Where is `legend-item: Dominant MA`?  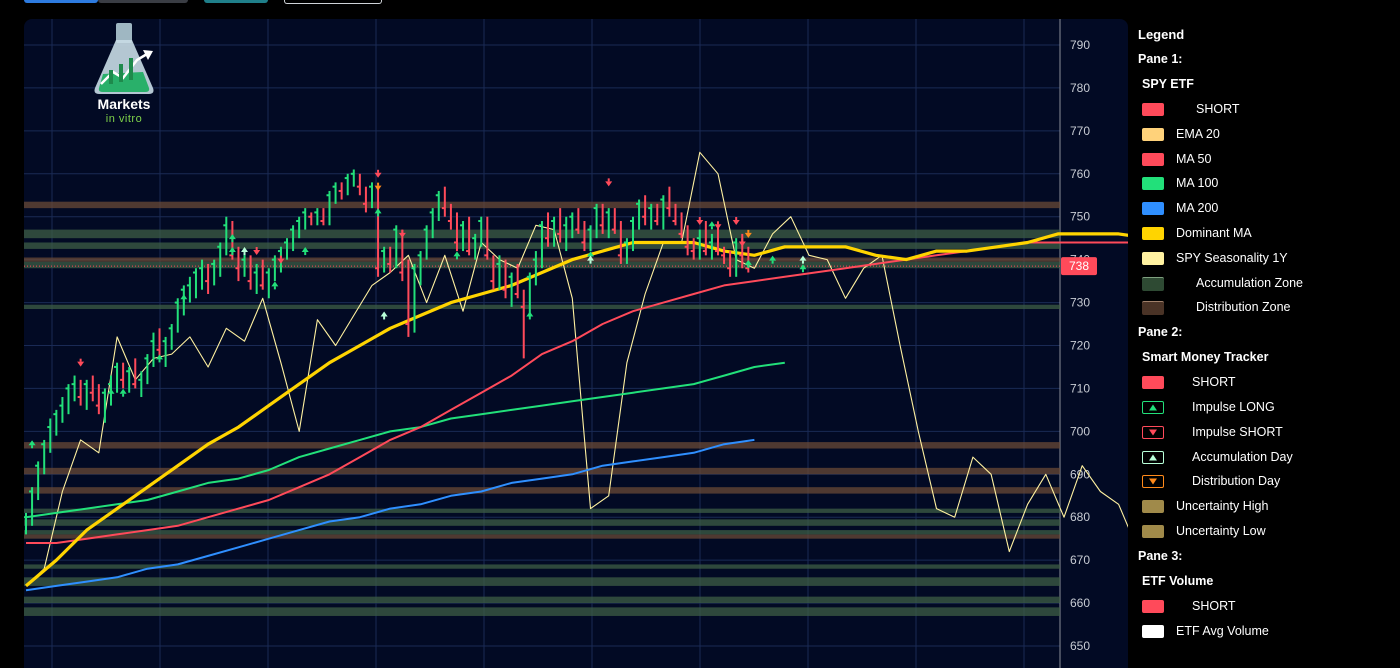
legend-item: Dominant MA is located at coordinates (1265, 233).